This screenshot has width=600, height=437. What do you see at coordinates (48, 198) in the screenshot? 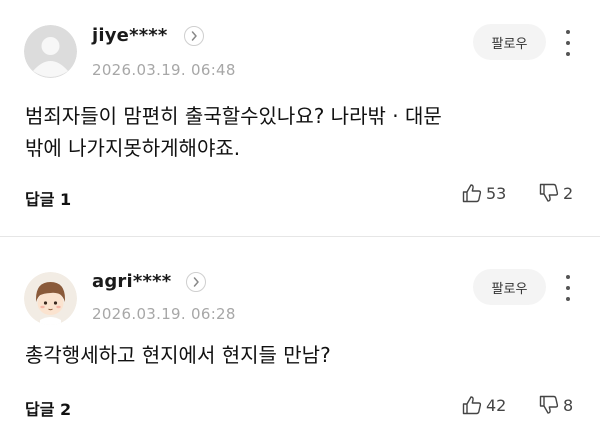
I see `reply-button: 답글 1` at bounding box center [48, 198].